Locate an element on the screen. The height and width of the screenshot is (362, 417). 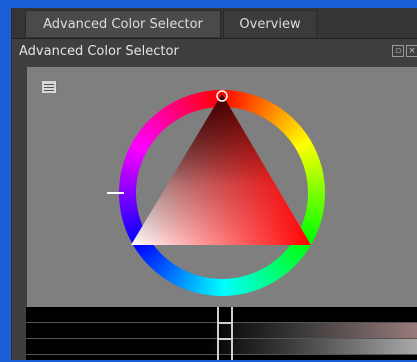
docker-title-bar: Advanced Color Selector ▫ × is located at coordinates (214, 53).